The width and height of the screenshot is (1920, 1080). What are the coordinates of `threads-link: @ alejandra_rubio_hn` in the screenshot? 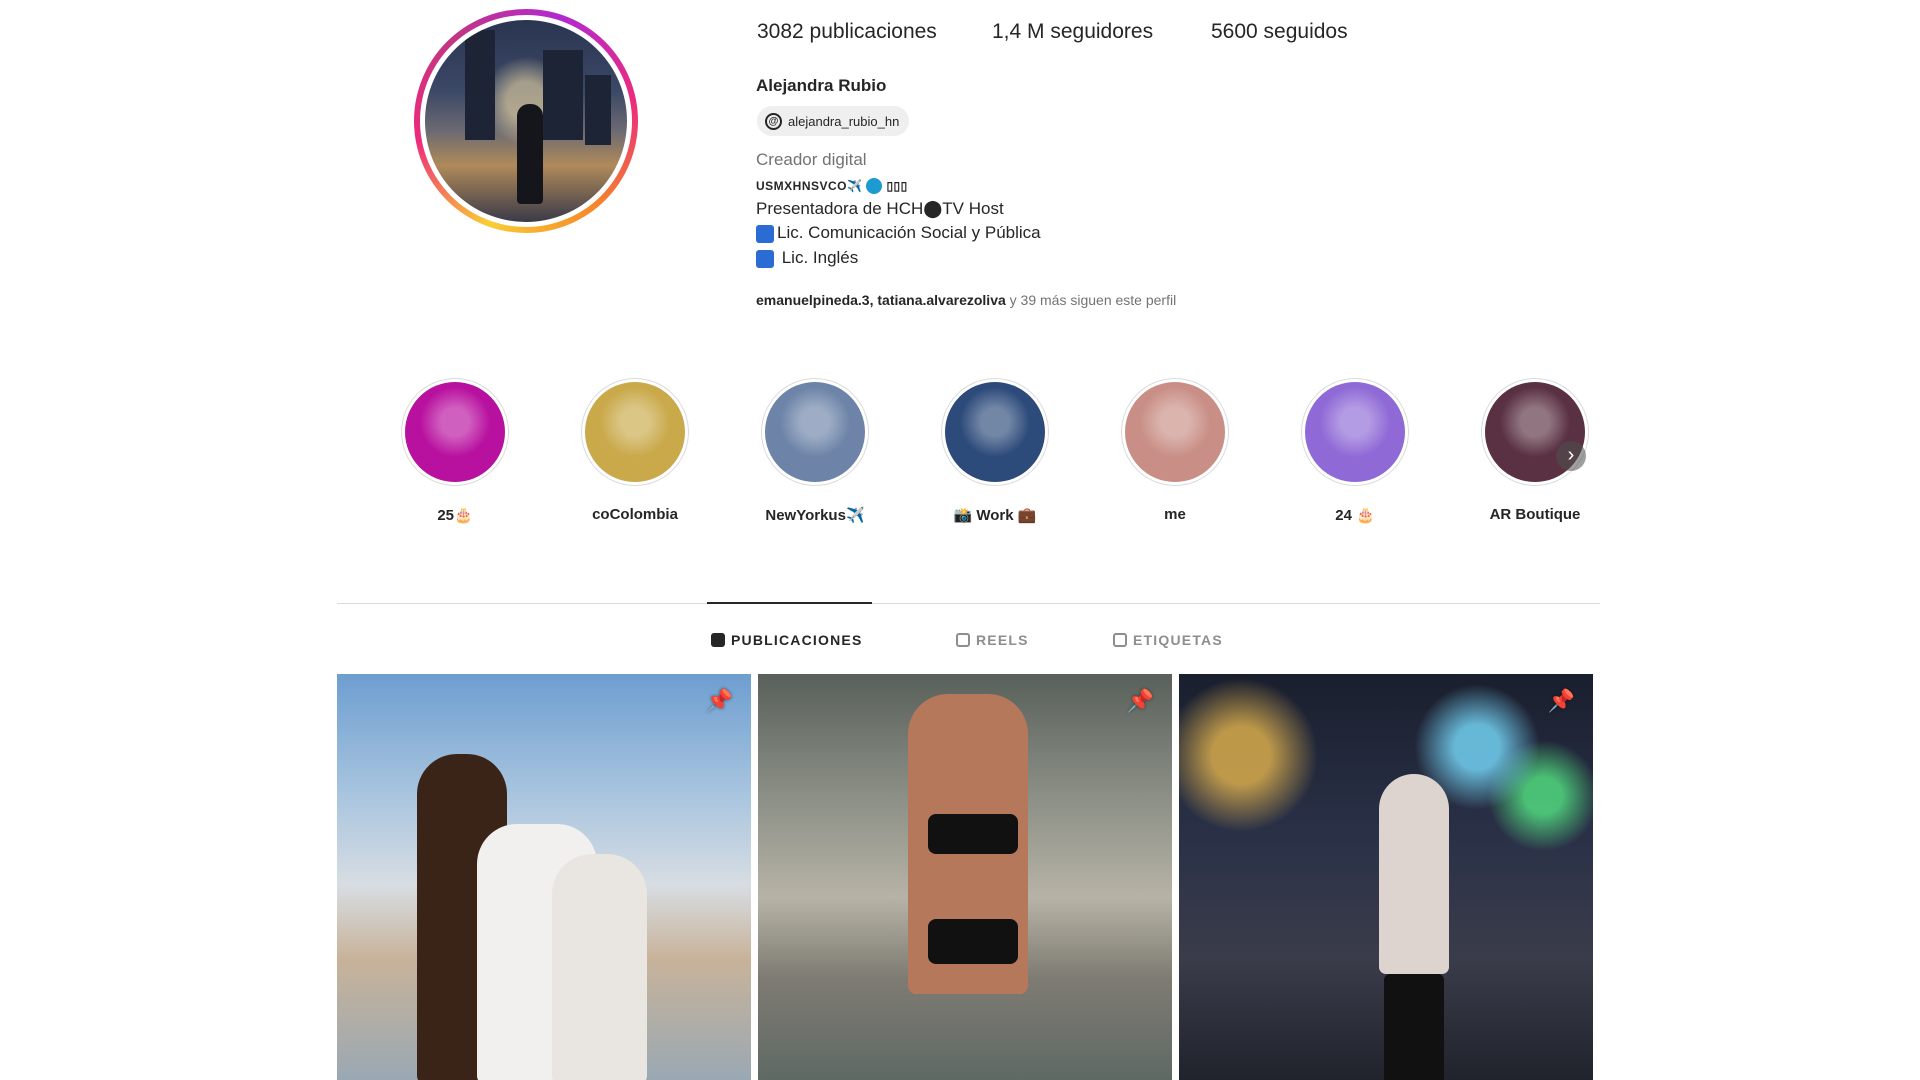 It's located at (833, 121).